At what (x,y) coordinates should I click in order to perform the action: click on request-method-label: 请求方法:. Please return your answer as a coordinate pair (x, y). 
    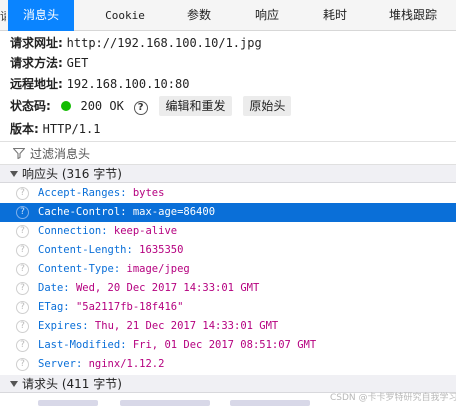
    Looking at the image, I should click on (36, 63).